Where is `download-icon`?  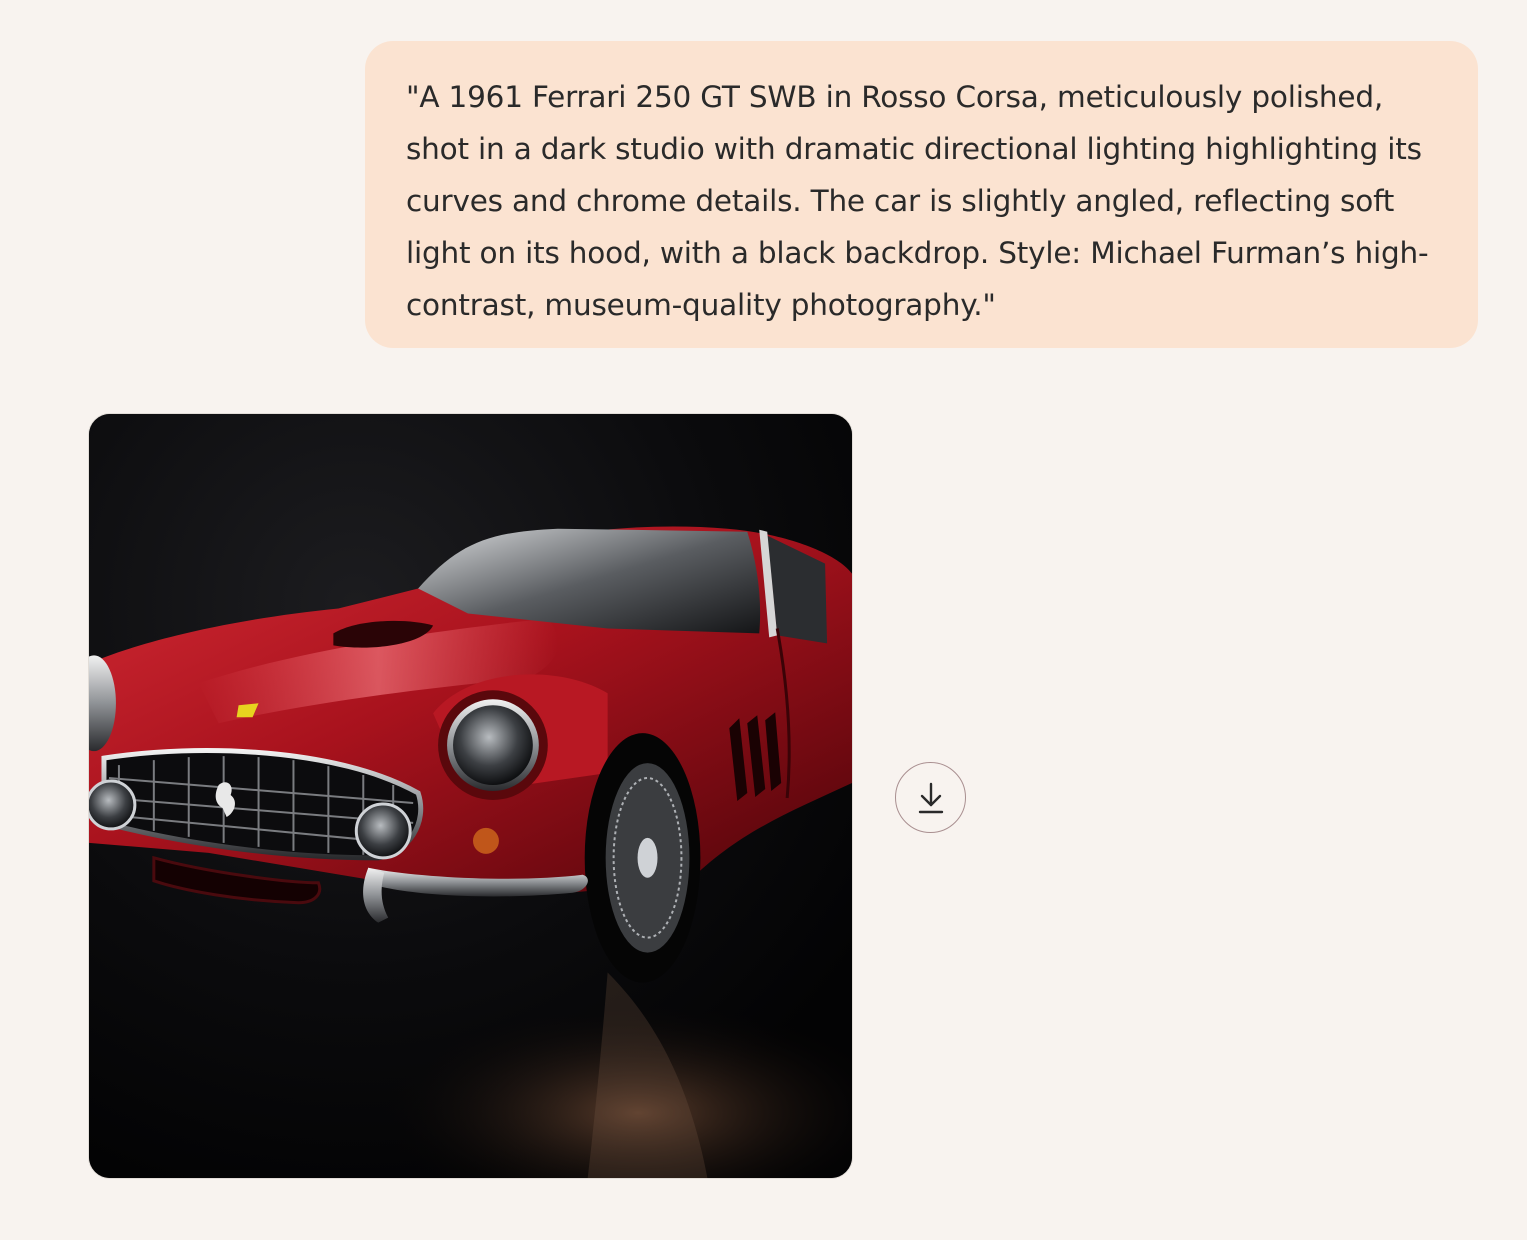 download-icon is located at coordinates (930, 797).